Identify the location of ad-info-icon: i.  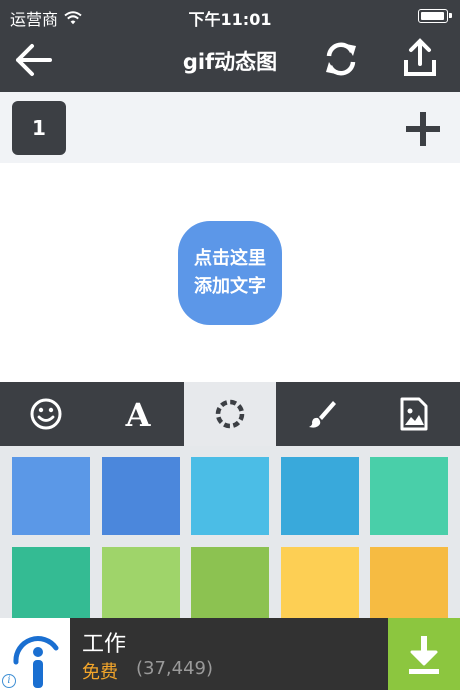
(9, 681).